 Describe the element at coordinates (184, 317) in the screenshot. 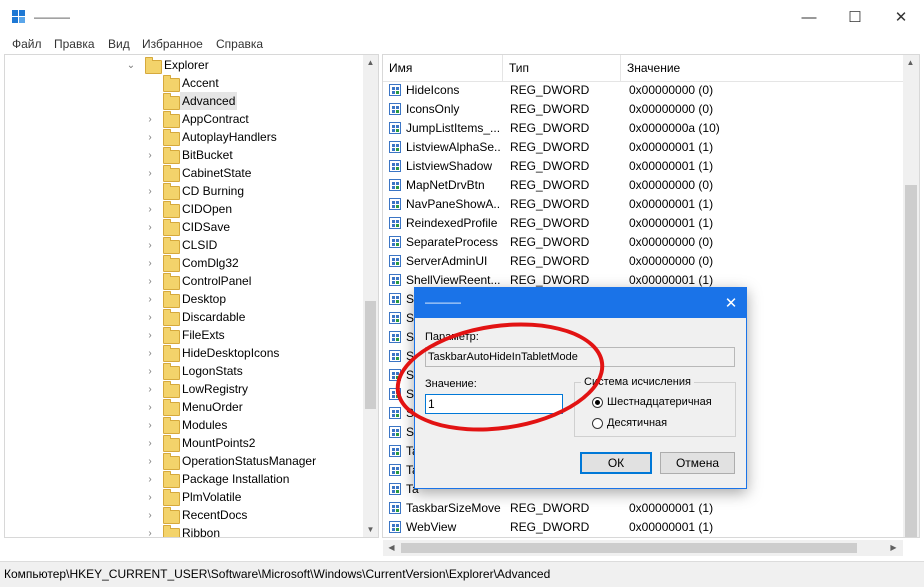

I see `tree-node: › Discardable` at that location.